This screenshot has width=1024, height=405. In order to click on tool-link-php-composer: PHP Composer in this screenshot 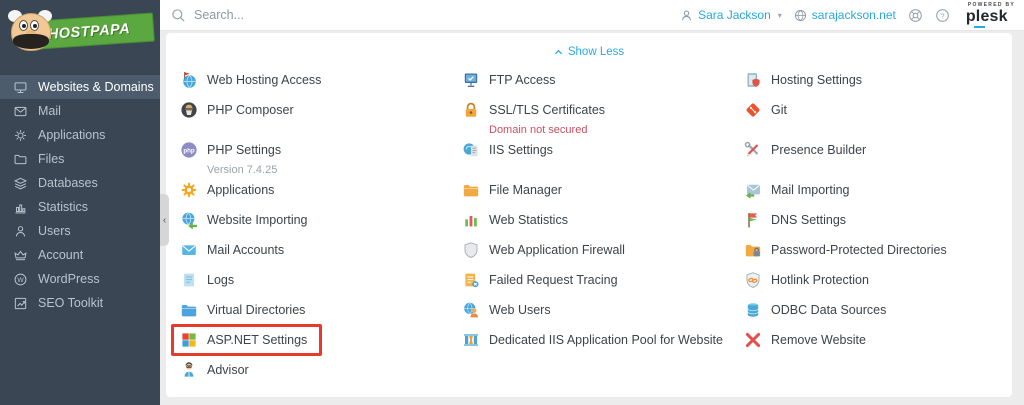, I will do `click(237, 110)`.